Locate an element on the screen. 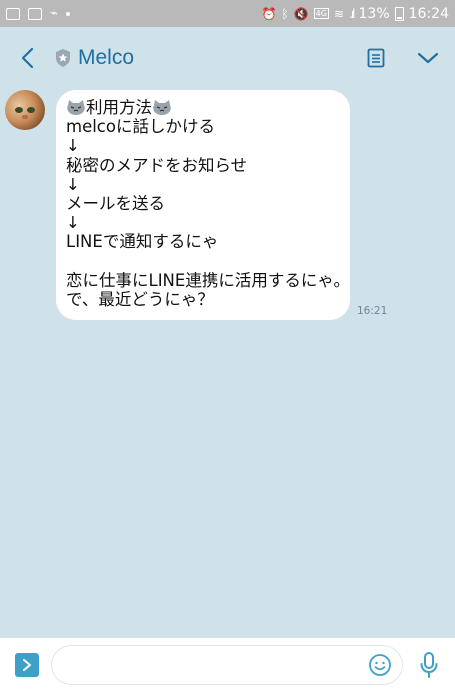 The image size is (455, 691). chat-title: Melco is located at coordinates (106, 58).